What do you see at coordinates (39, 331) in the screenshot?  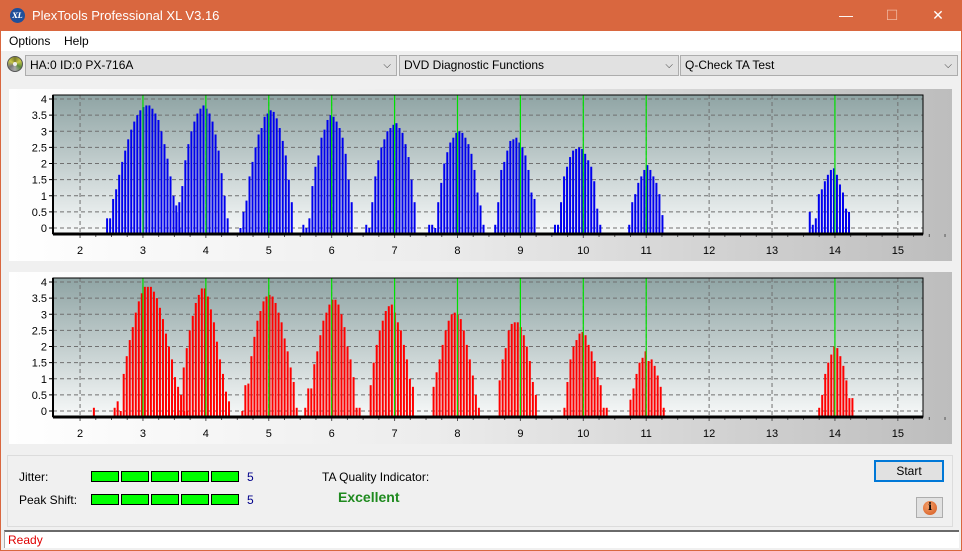 I see `y-tick-label: 2.5` at bounding box center [39, 331].